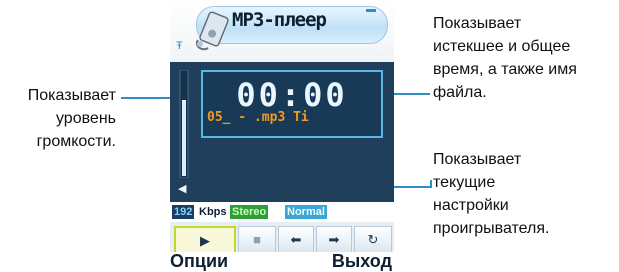  Describe the element at coordinates (477, 159) in the screenshot. I see `callout-settings-line-1: Показывает` at that location.